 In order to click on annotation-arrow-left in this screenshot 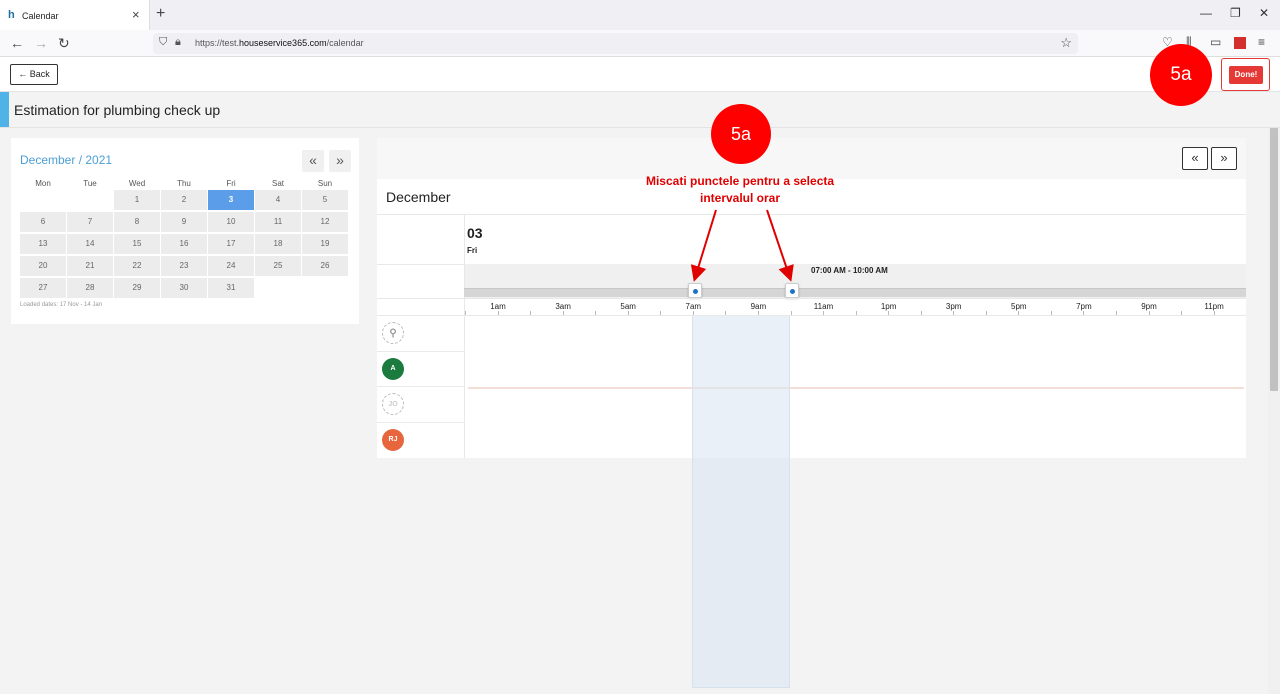, I will do `click(703, 245)`.